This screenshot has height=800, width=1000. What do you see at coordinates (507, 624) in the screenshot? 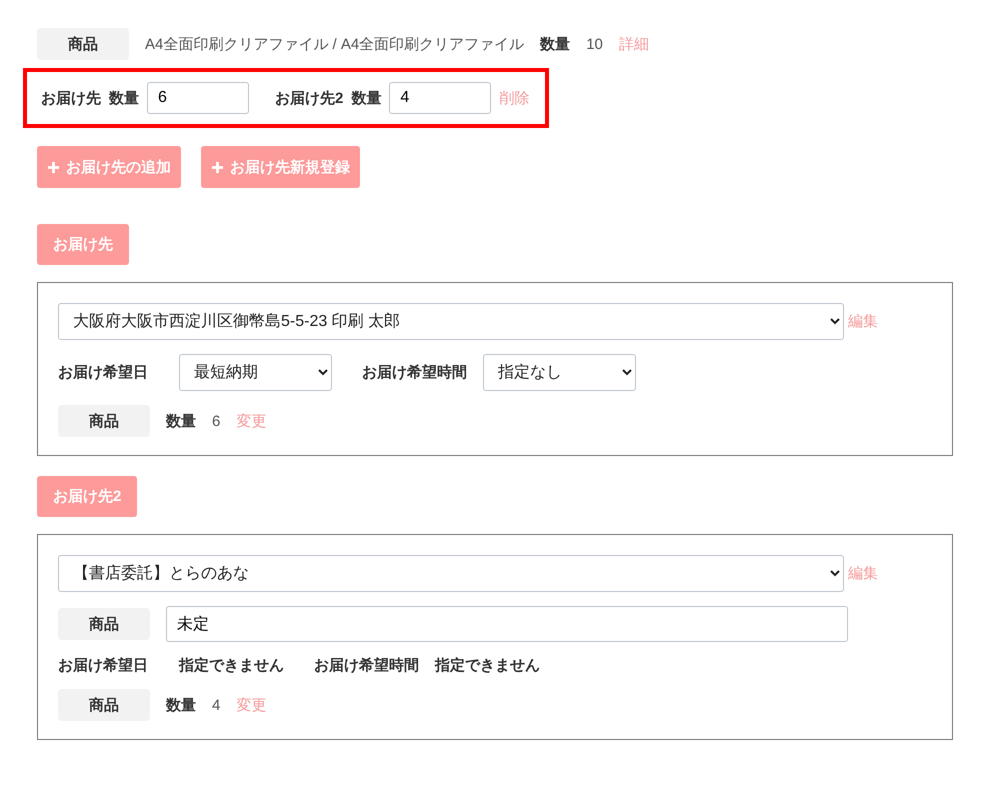
I see `product-input: 未定` at bounding box center [507, 624].